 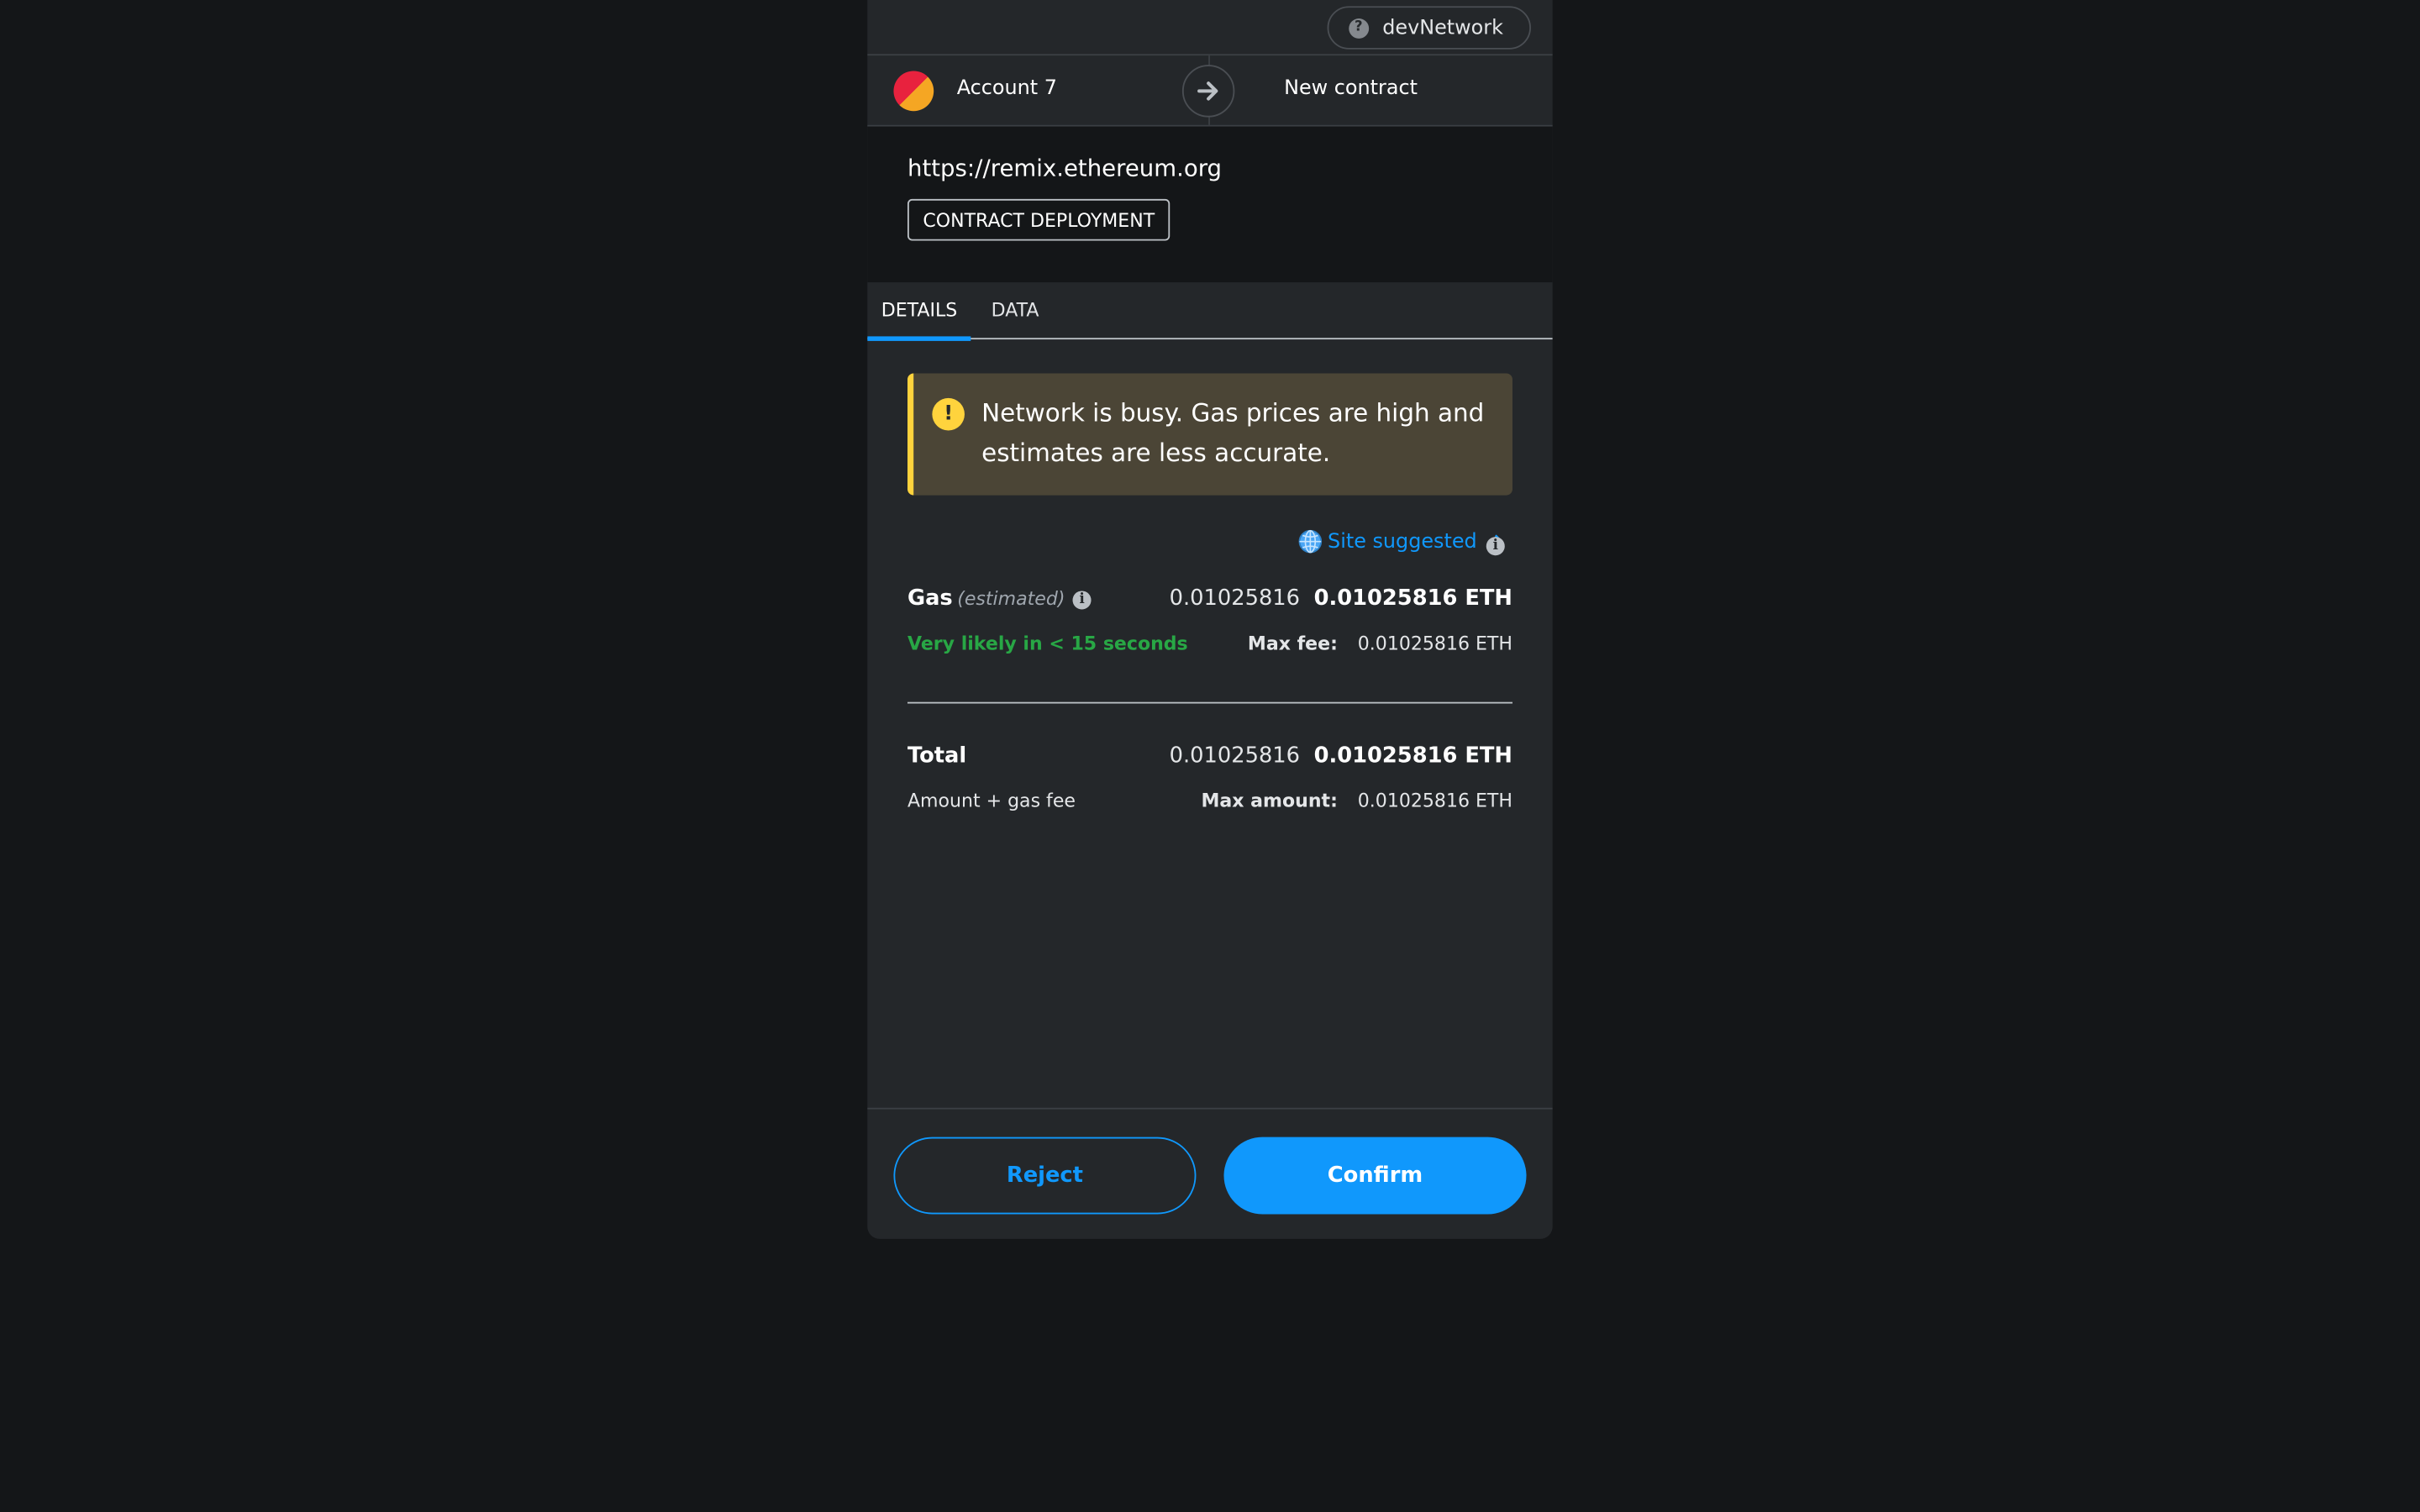 What do you see at coordinates (1412, 598) in the screenshot?
I see `gas-primary-value: 0.01025816 ETH` at bounding box center [1412, 598].